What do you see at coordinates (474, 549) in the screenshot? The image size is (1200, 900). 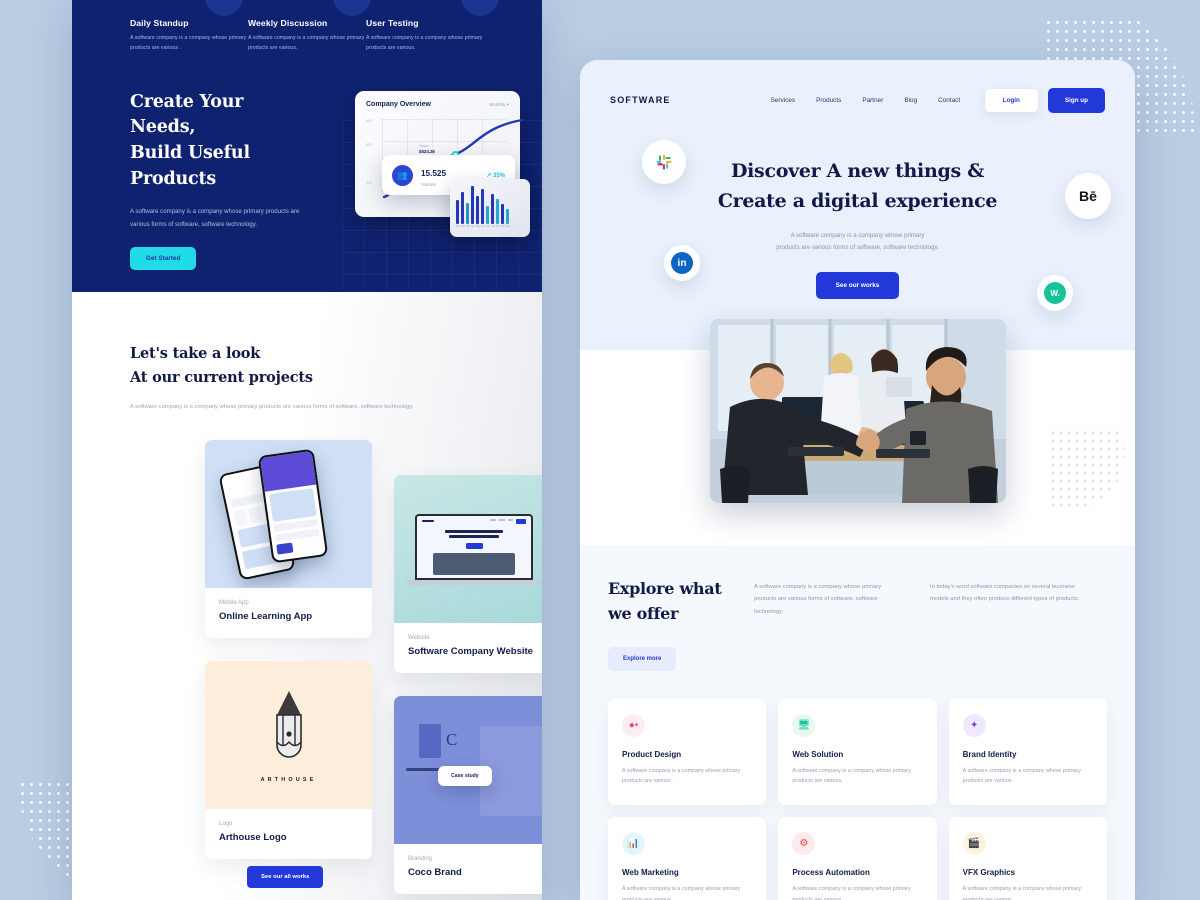 I see `laptop-mockup` at bounding box center [474, 549].